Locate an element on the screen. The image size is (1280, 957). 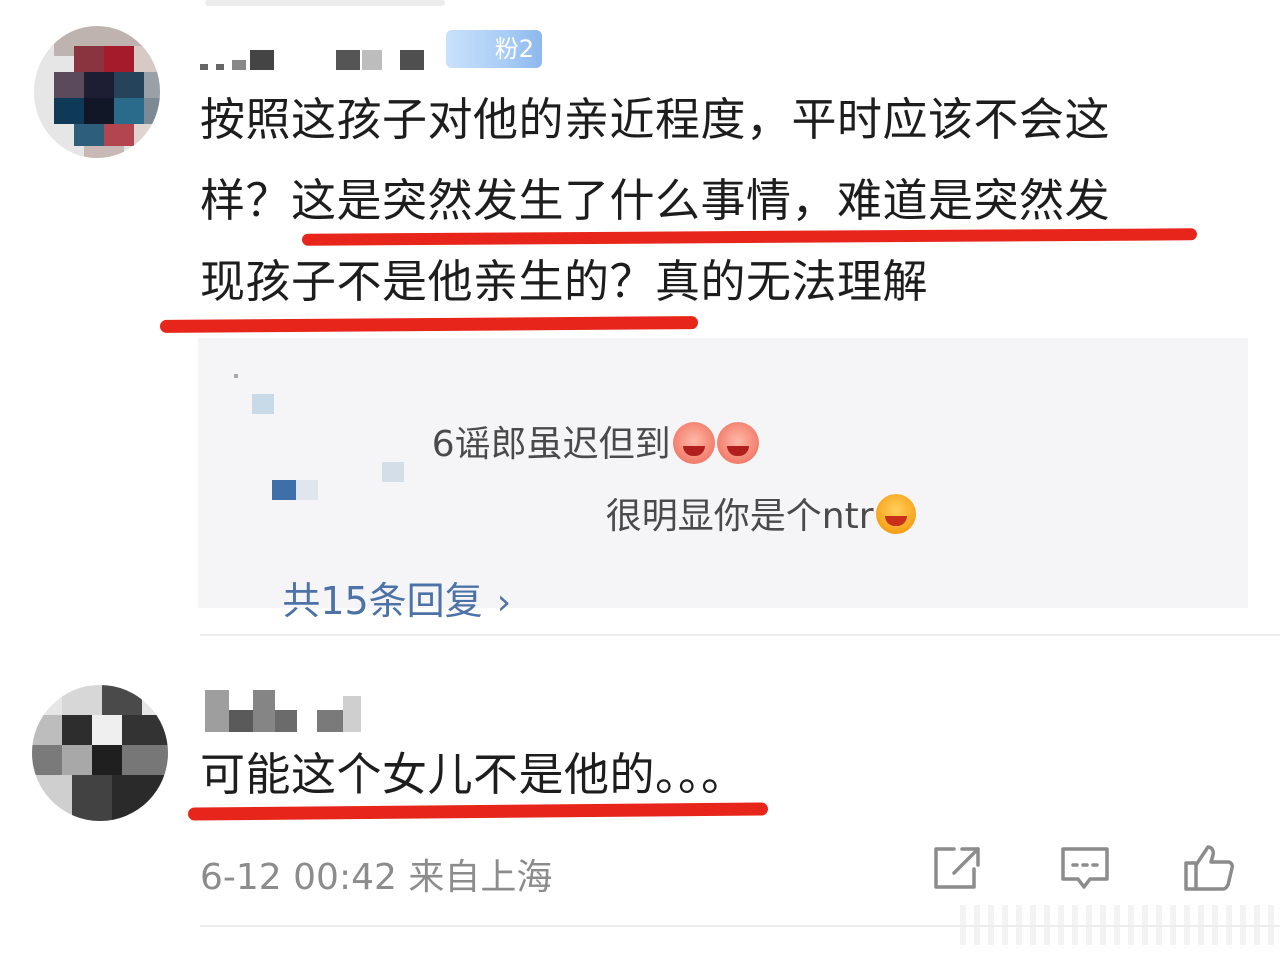
reply-item: 很明显你是个ntr is located at coordinates (738, 513).